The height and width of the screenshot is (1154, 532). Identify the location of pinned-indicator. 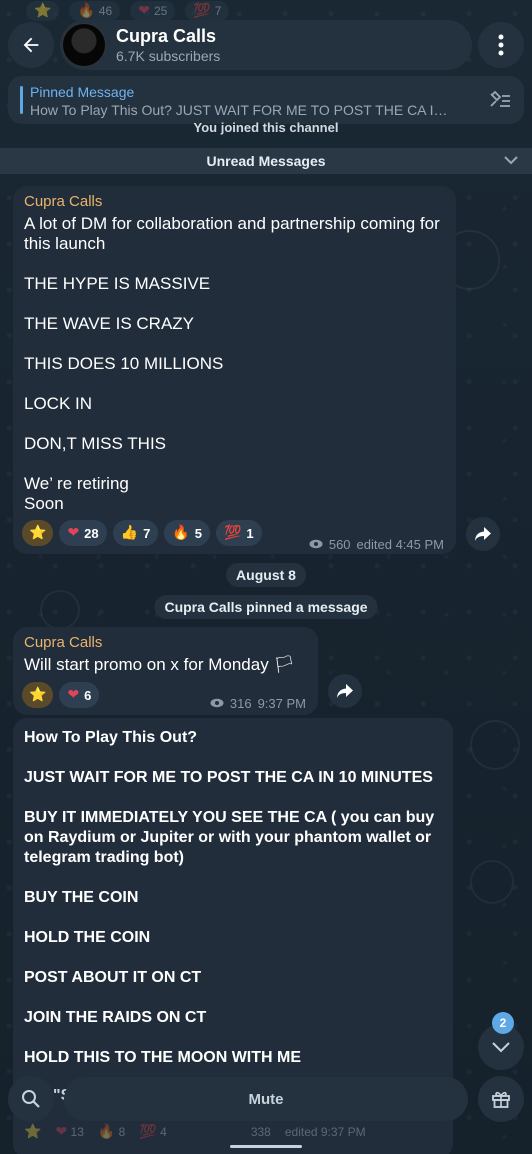
(21, 100).